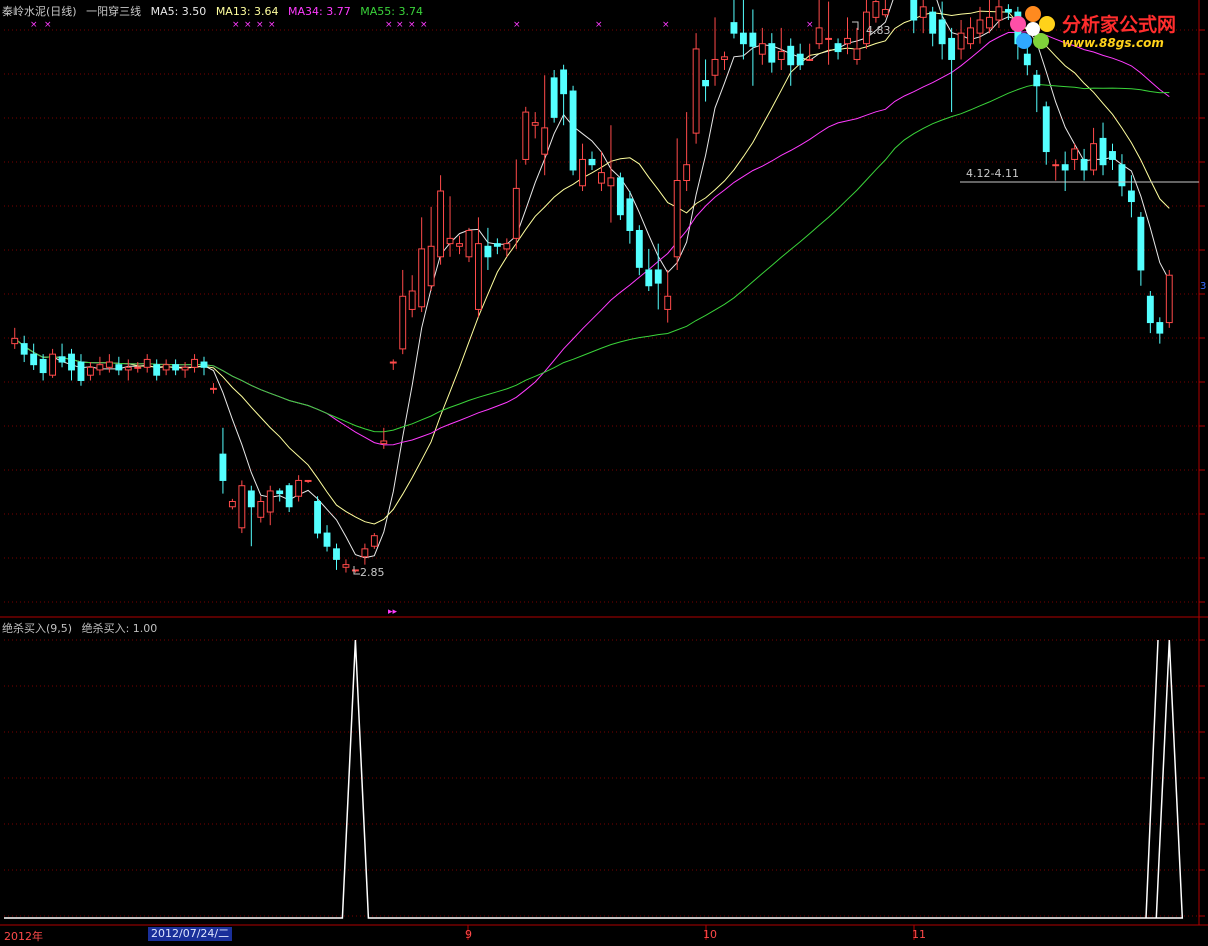 This screenshot has height=946, width=1208. What do you see at coordinates (39, 11) in the screenshot?
I see `stock-name: 秦岭水泥(日线)` at bounding box center [39, 11].